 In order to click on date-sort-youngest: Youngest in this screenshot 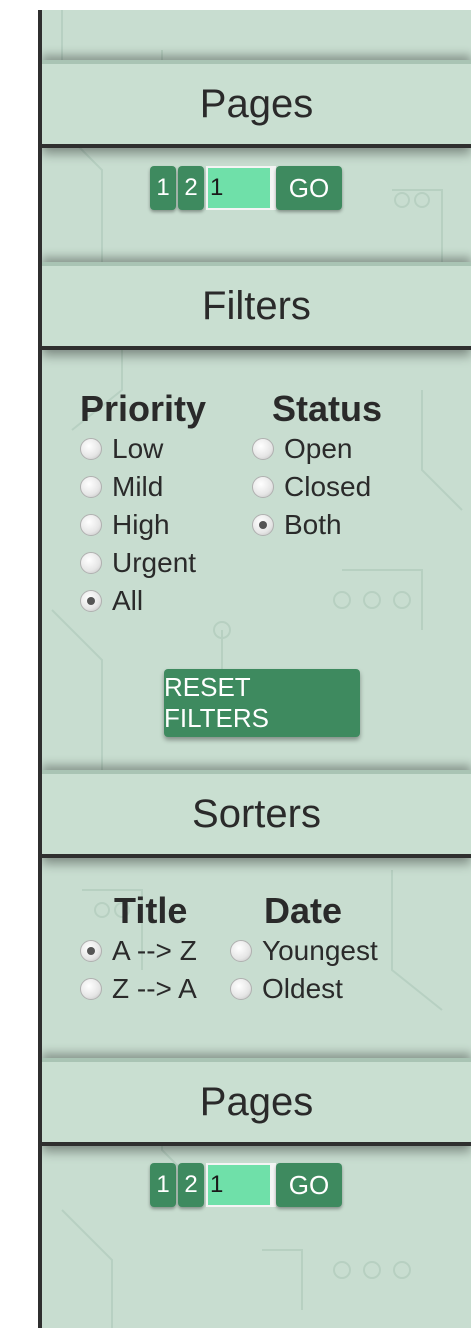, I will do `click(304, 951)`.